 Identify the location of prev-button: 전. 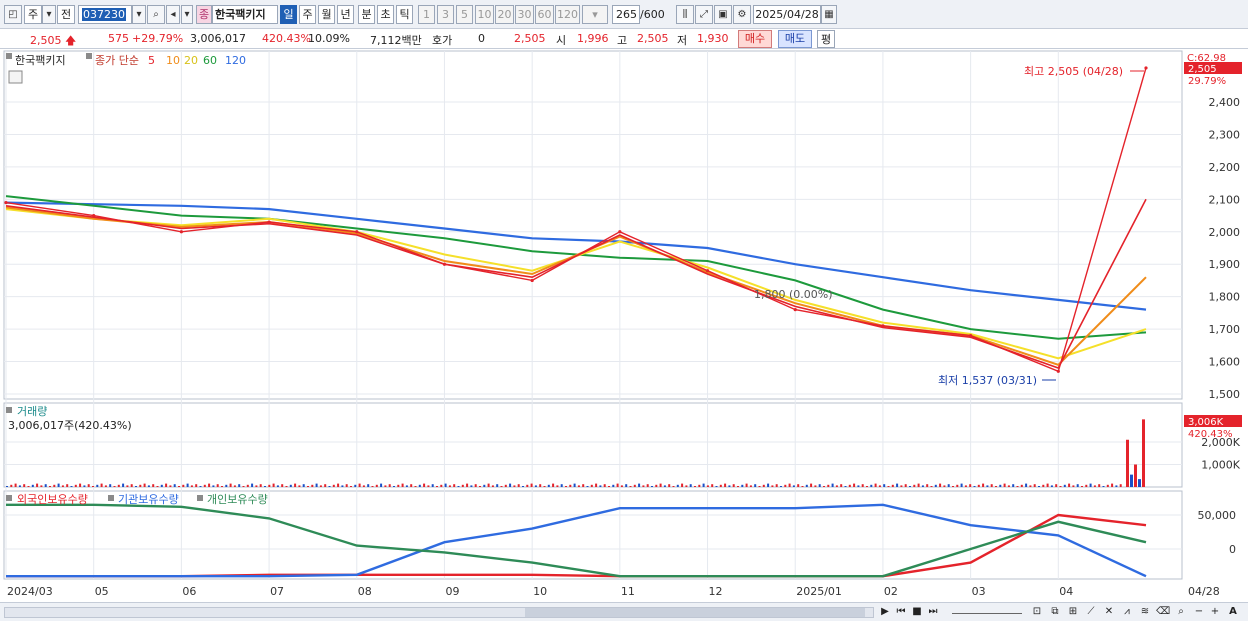
(66, 14).